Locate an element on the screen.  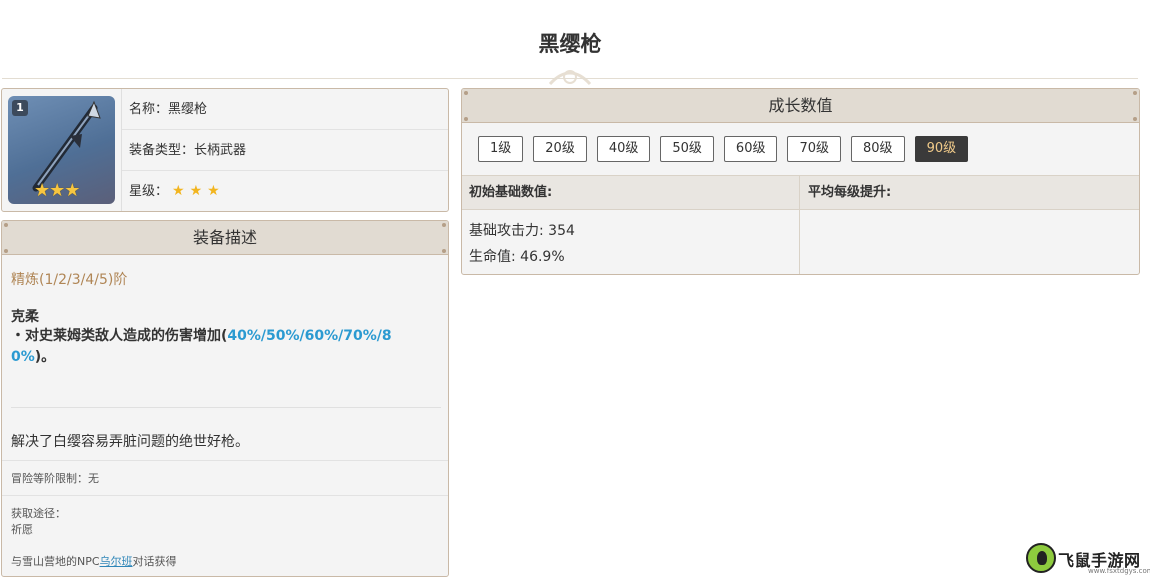
refinement-label: 精炼(1/2/3/4/5)阶 is located at coordinates (69, 280).